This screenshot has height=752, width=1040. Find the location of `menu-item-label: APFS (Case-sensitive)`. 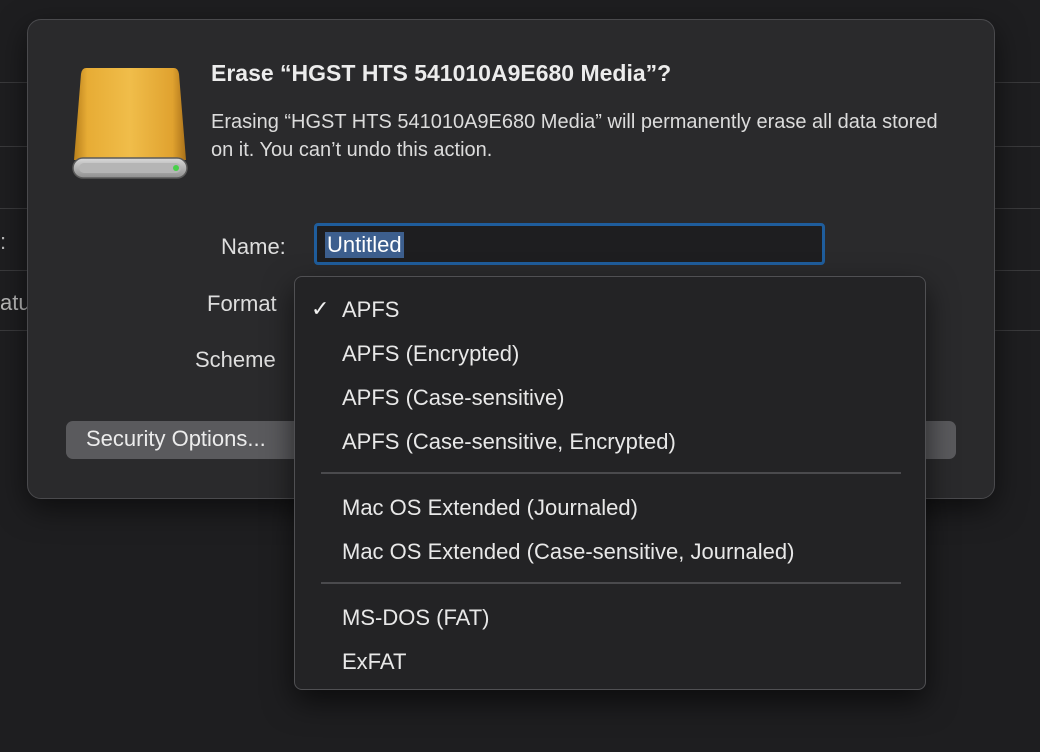

menu-item-label: APFS (Case-sensitive) is located at coordinates (453, 397).